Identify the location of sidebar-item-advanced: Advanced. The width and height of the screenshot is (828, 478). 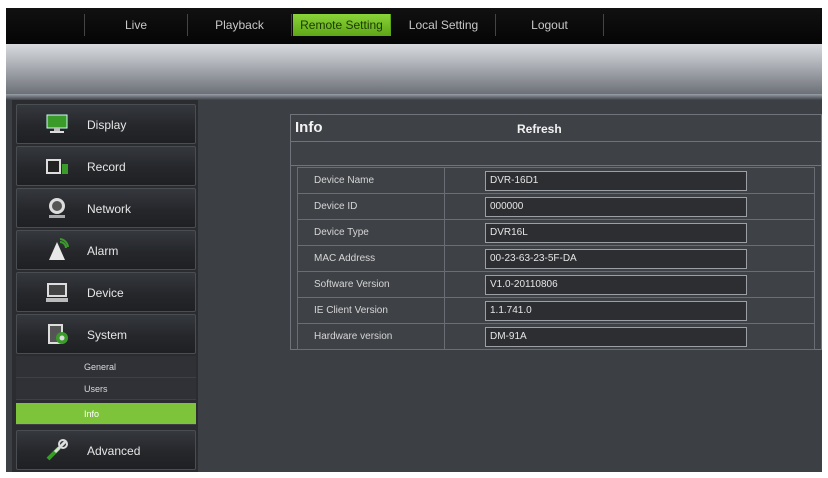
(106, 450).